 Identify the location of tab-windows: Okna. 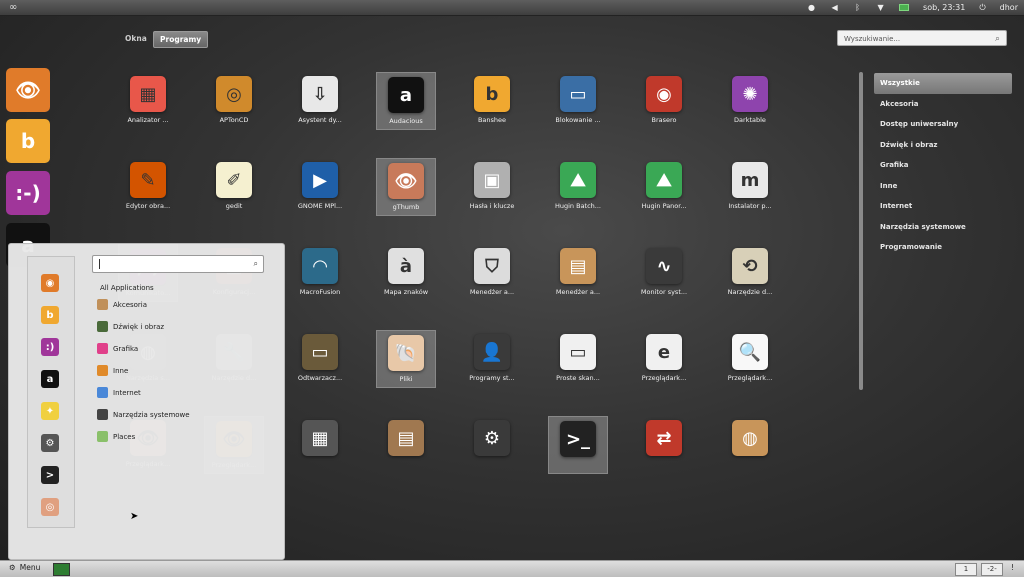
(136, 38).